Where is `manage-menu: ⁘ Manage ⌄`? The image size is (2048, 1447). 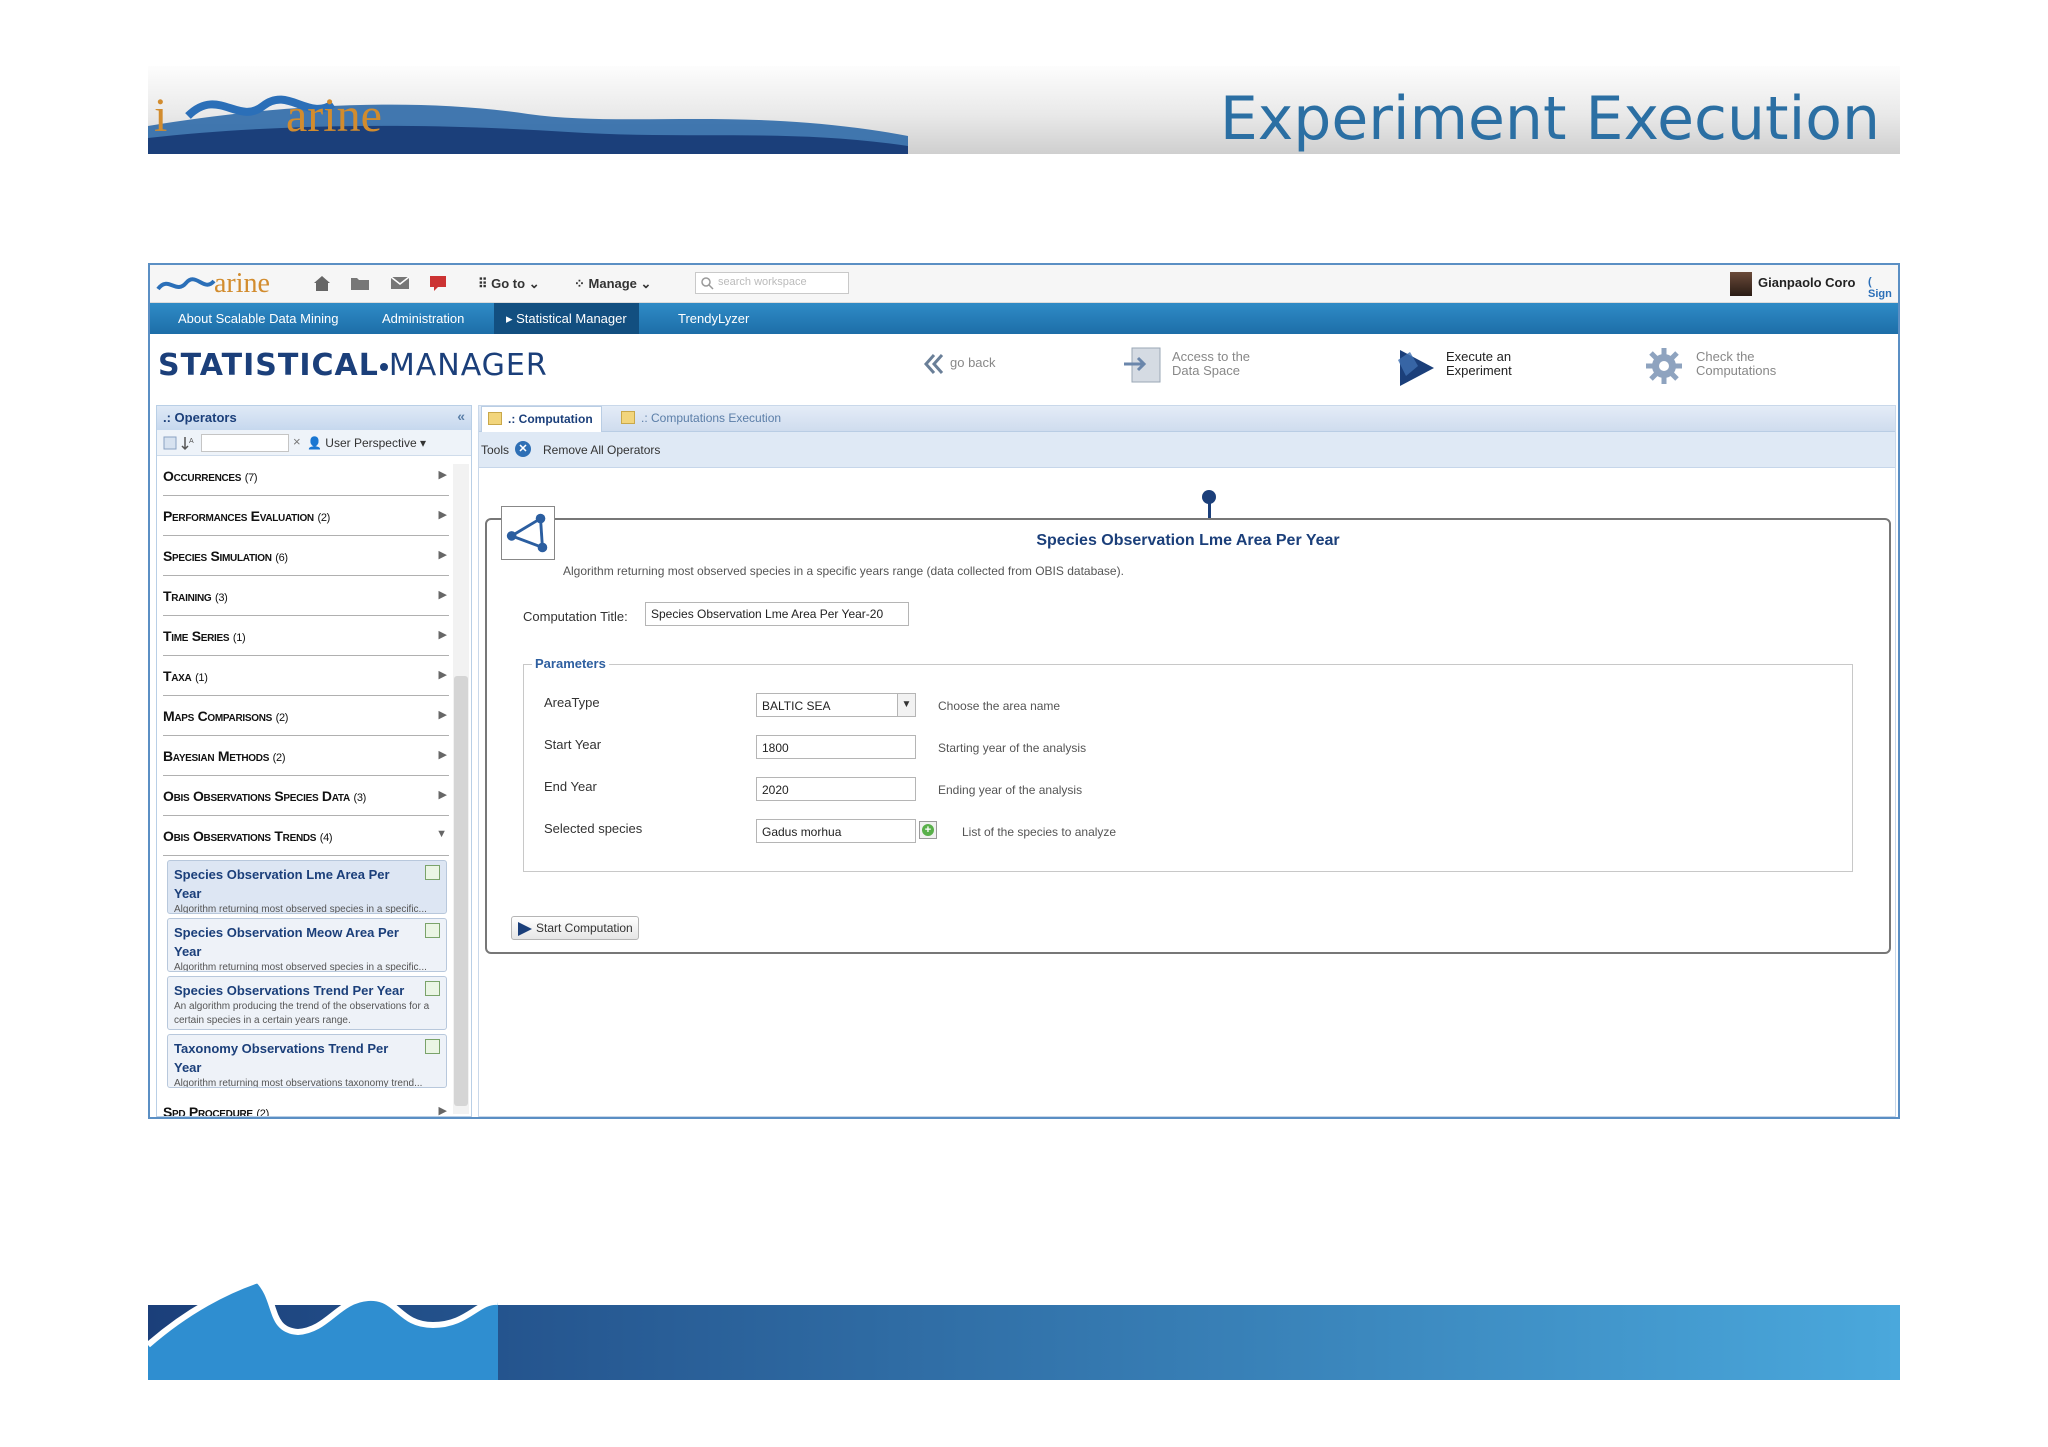 manage-menu: ⁘ Manage ⌄ is located at coordinates (612, 284).